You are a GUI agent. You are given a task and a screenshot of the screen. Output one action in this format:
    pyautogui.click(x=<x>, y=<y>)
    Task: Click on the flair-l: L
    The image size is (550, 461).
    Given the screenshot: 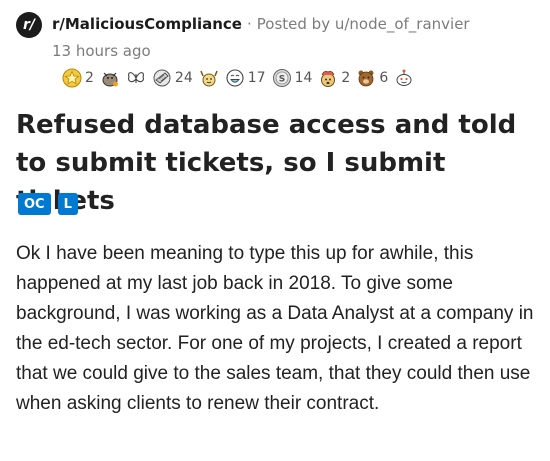 What is the action you would take?
    pyautogui.click(x=67, y=204)
    